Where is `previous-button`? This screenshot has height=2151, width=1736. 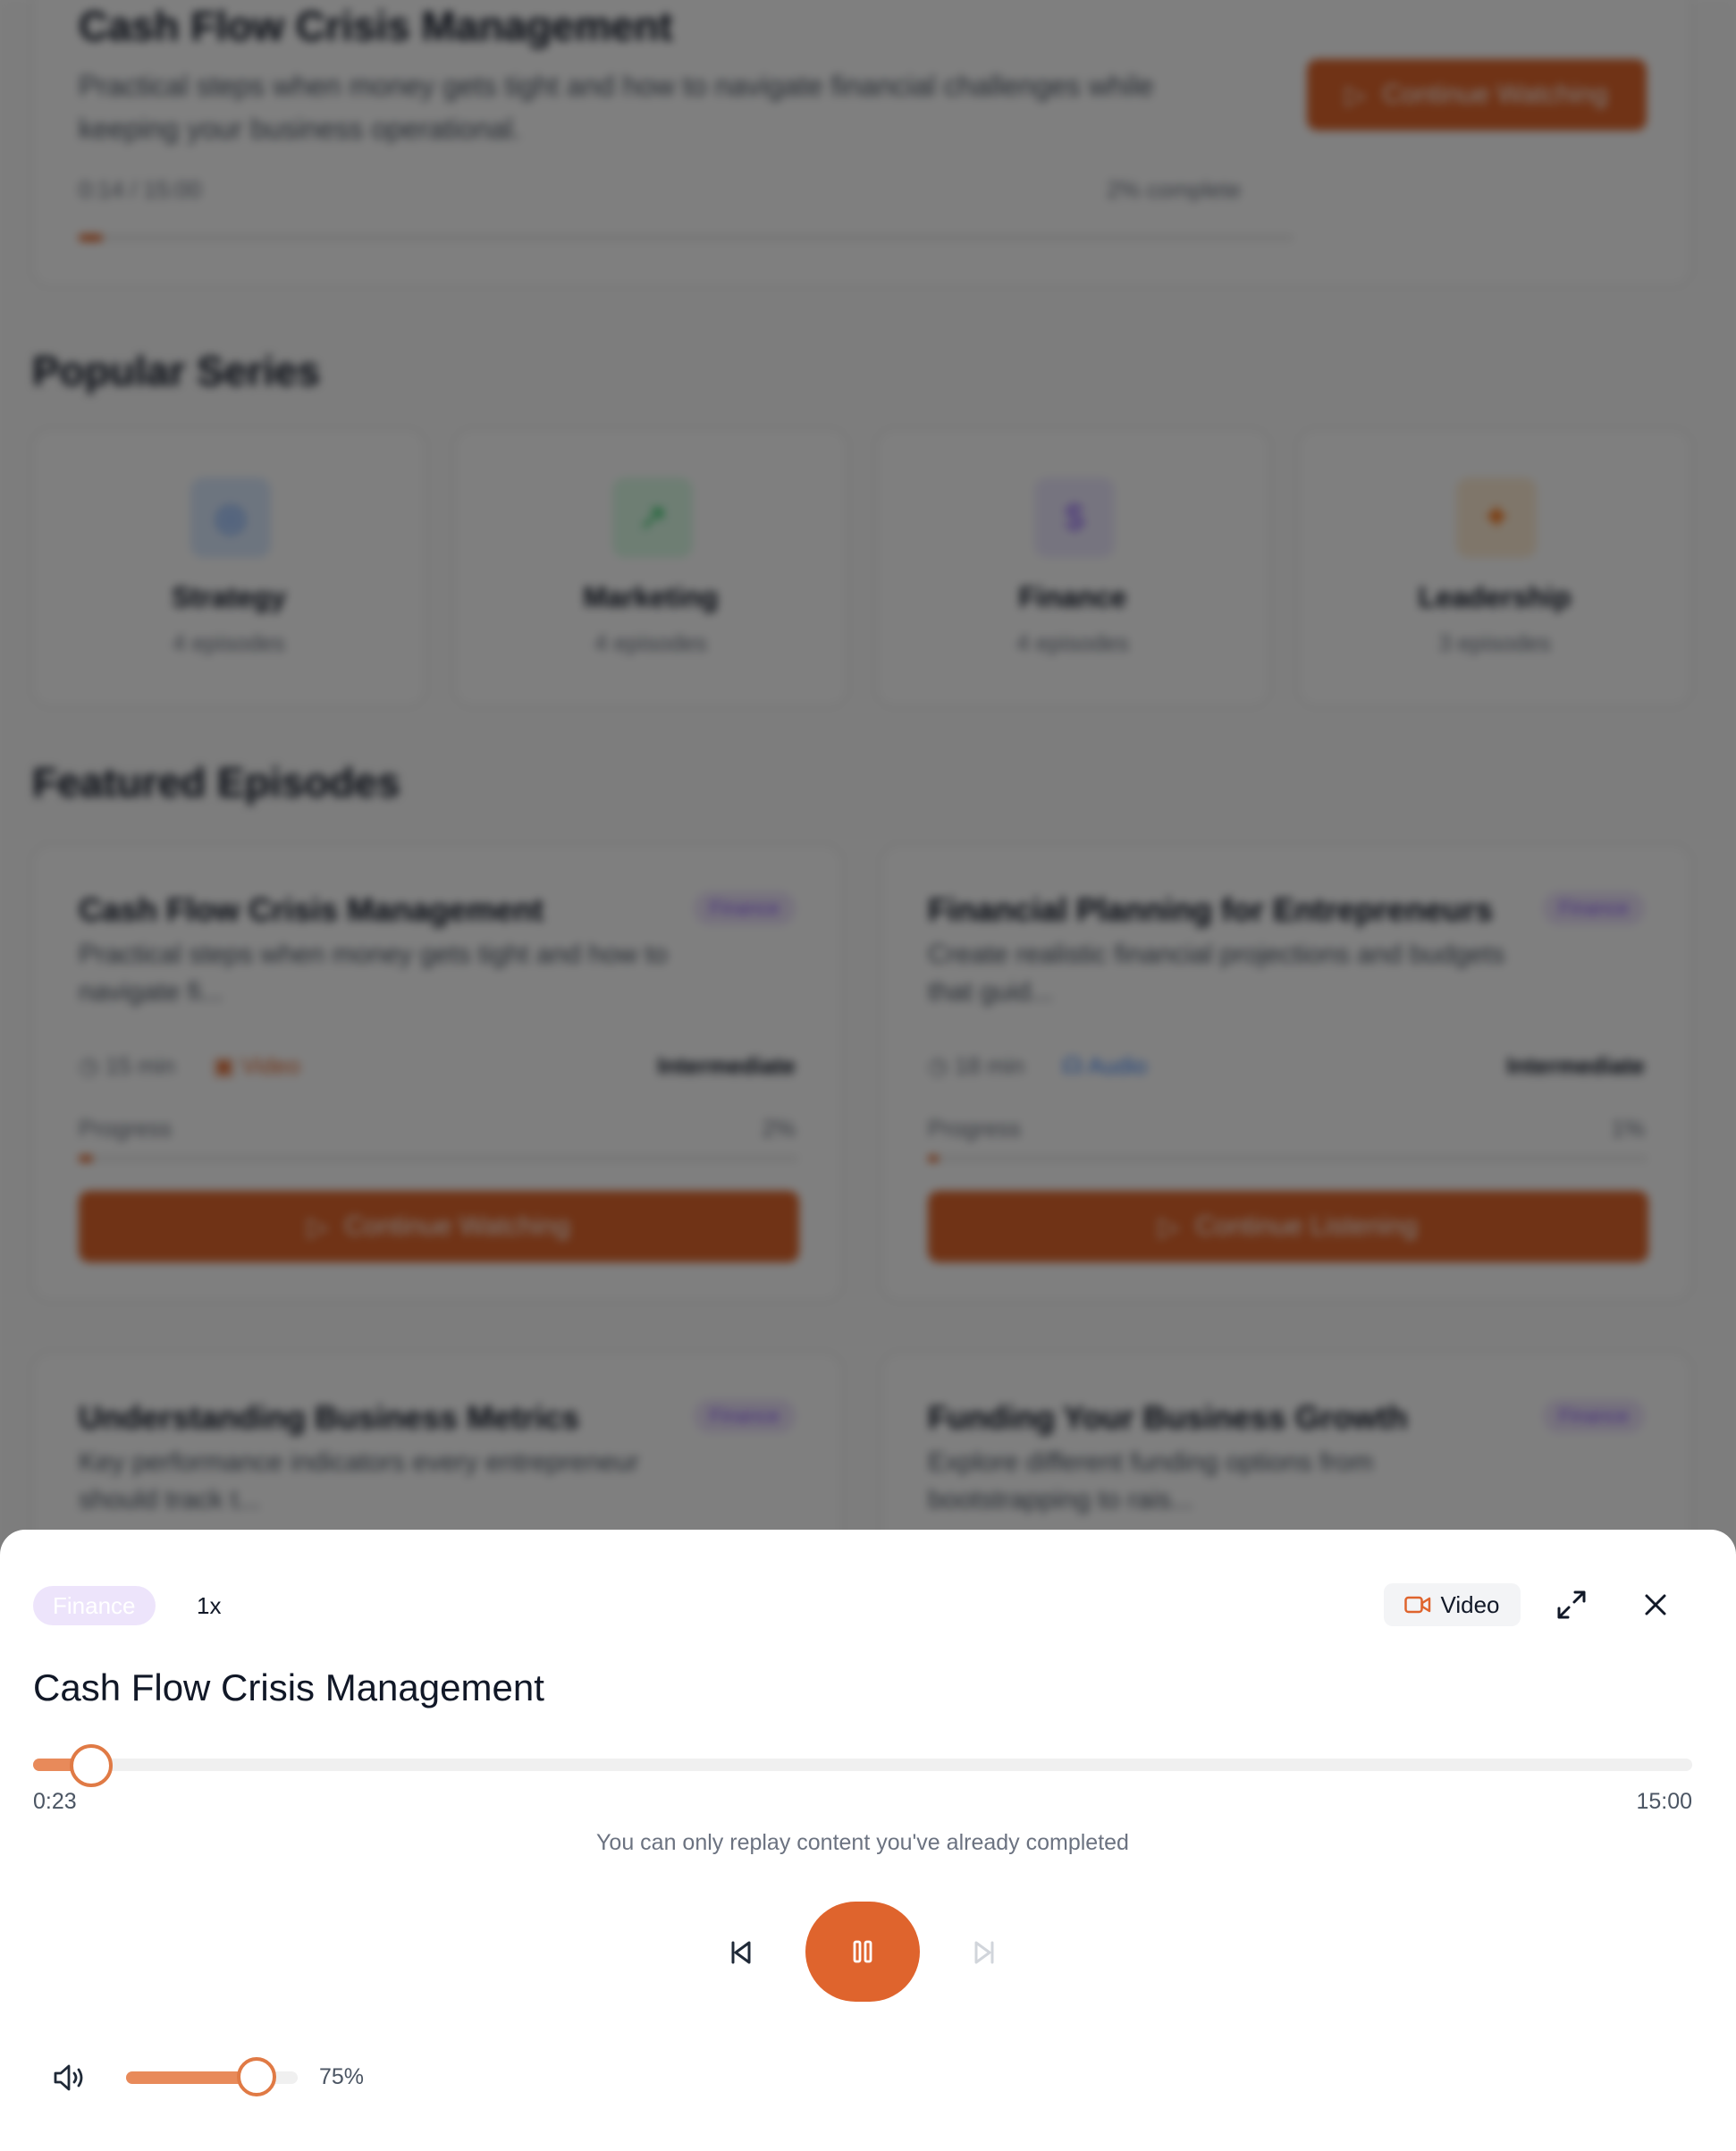 previous-button is located at coordinates (741, 1952).